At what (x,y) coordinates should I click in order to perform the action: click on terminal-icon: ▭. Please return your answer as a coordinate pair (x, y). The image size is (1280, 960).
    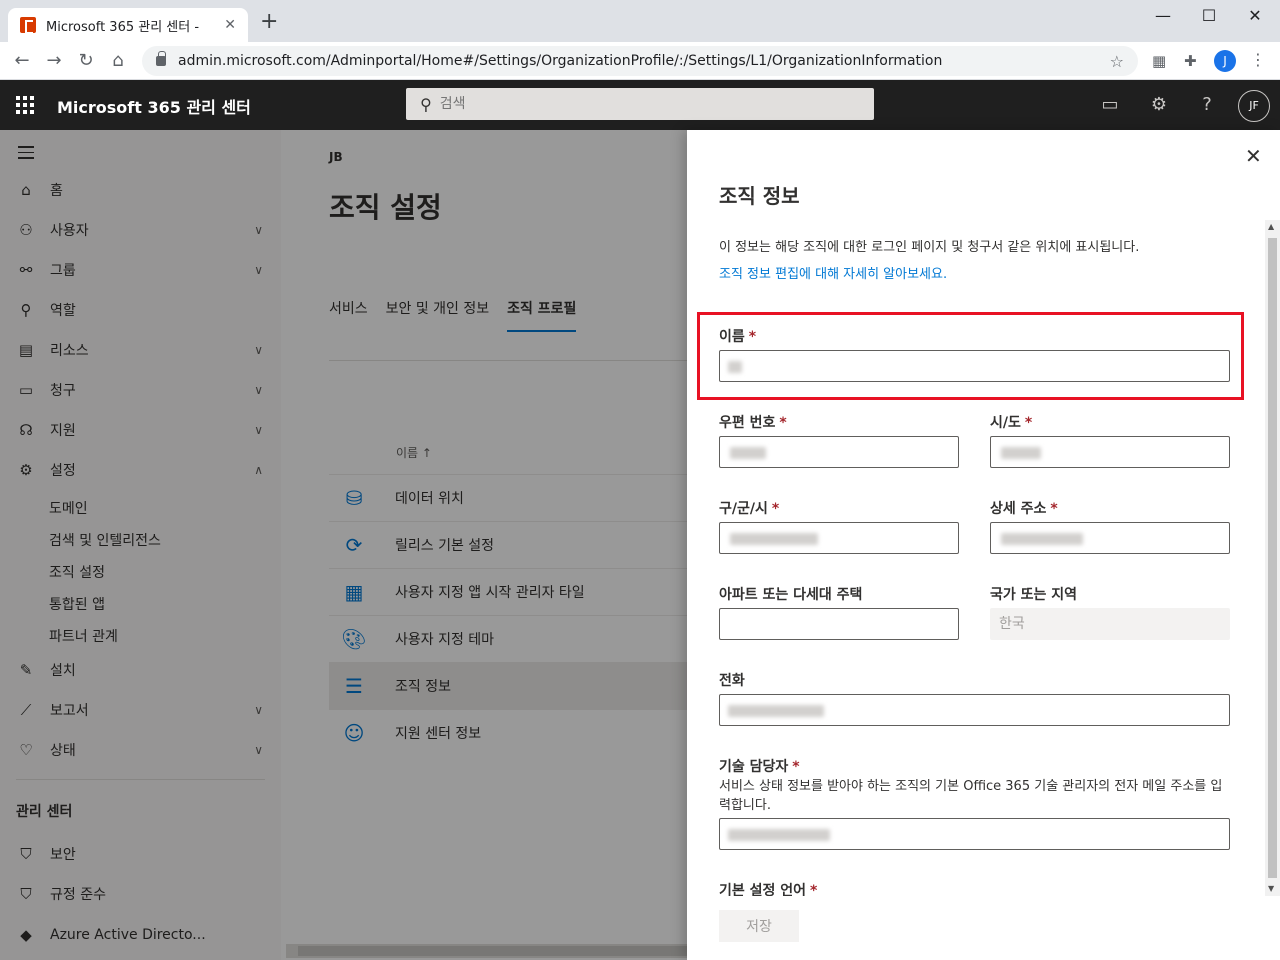
    Looking at the image, I should click on (1110, 104).